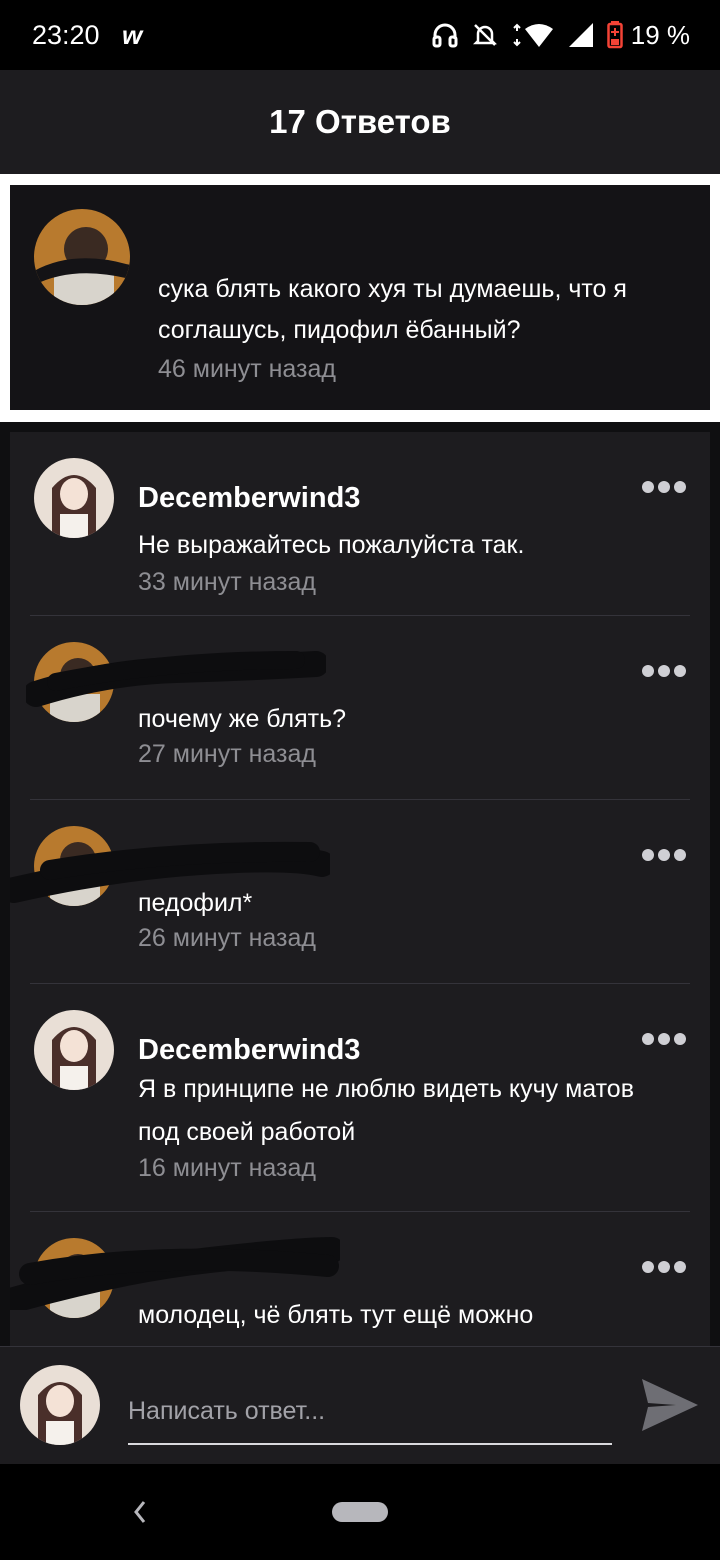  What do you see at coordinates (560, 35) in the screenshot?
I see `status-icons: 19 %` at bounding box center [560, 35].